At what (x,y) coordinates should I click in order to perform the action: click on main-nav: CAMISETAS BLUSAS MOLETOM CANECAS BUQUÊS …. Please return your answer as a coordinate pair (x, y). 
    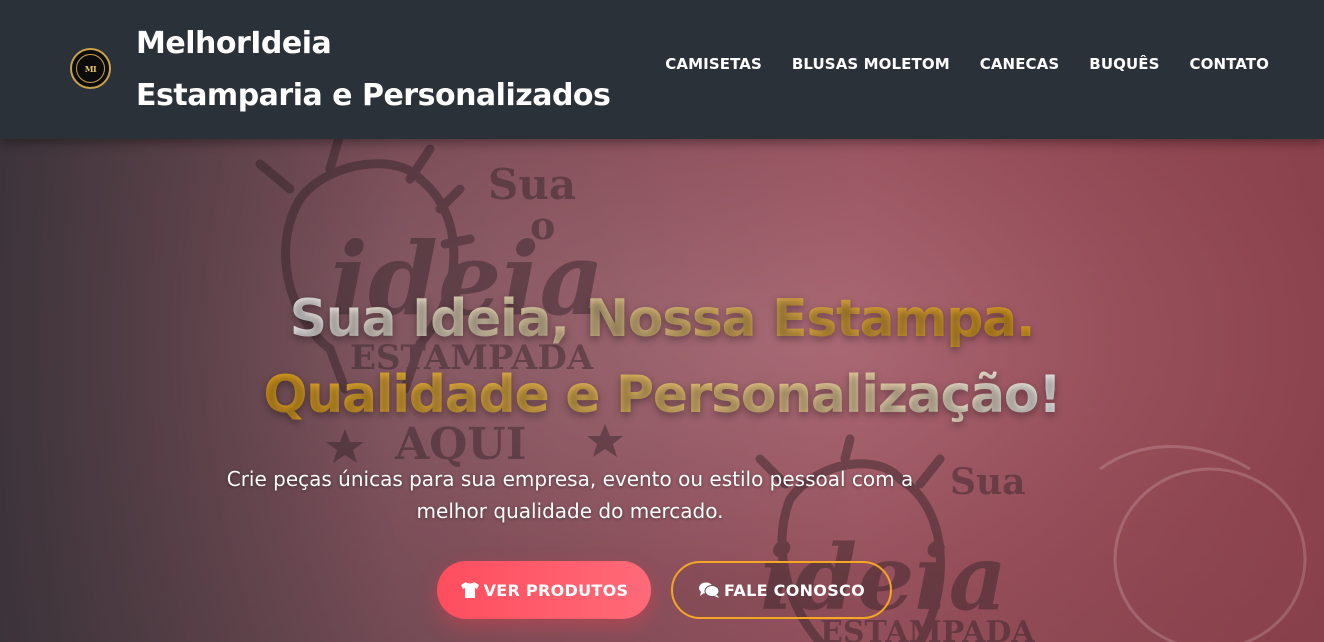
    Looking at the image, I should click on (967, 64).